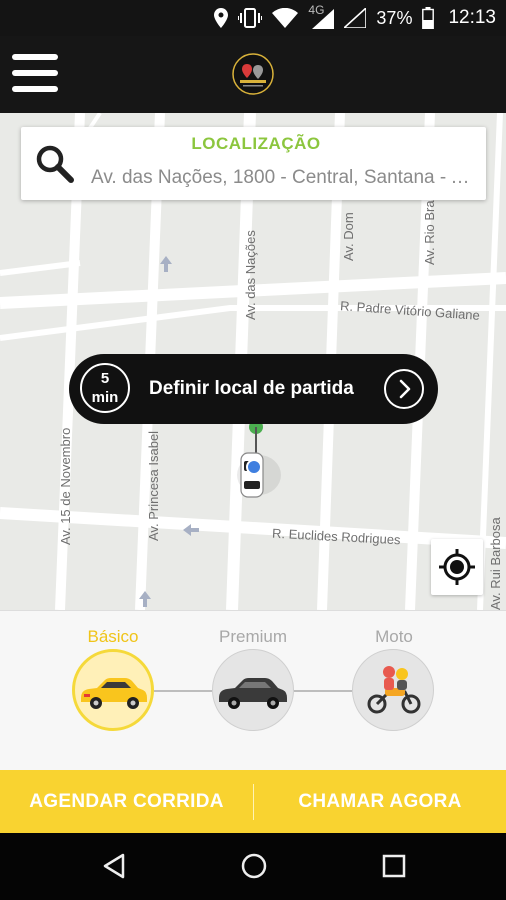 The height and width of the screenshot is (900, 506). I want to click on eta-badge: 5 min, so click(105, 388).